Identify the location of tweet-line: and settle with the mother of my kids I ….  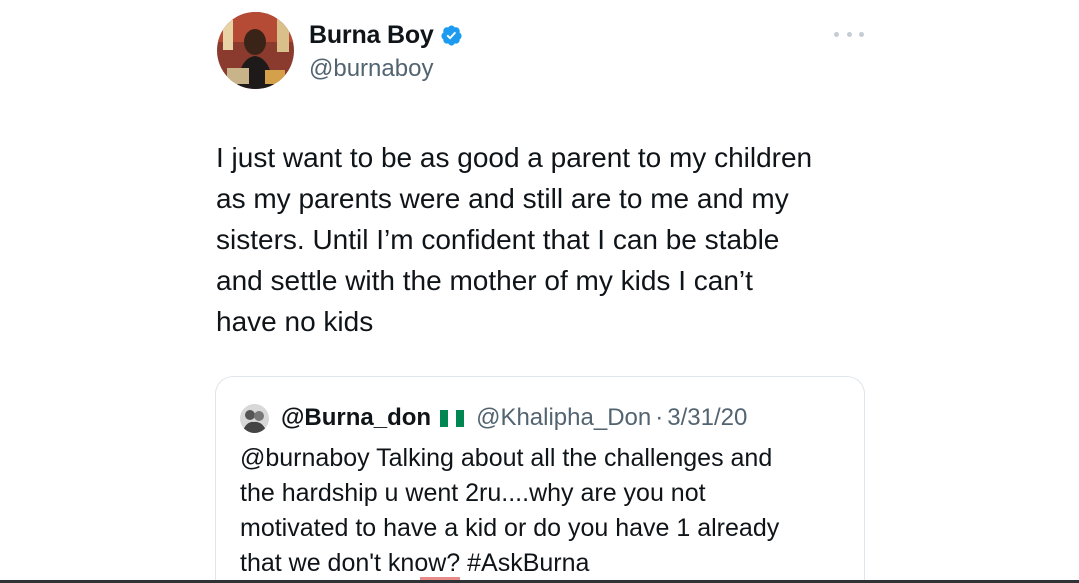
(484, 280).